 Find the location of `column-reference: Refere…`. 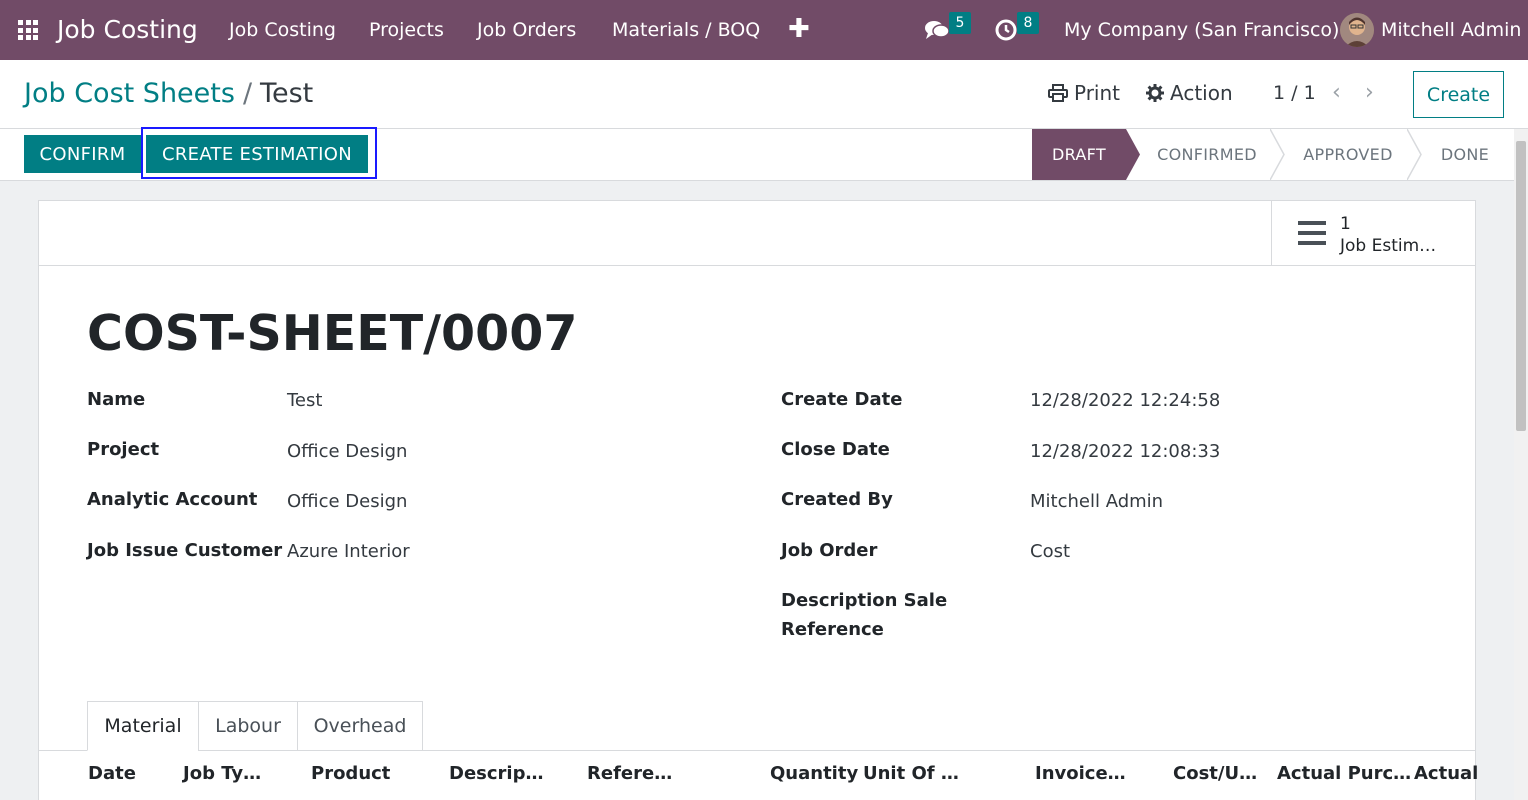

column-reference: Refere… is located at coordinates (629, 773).